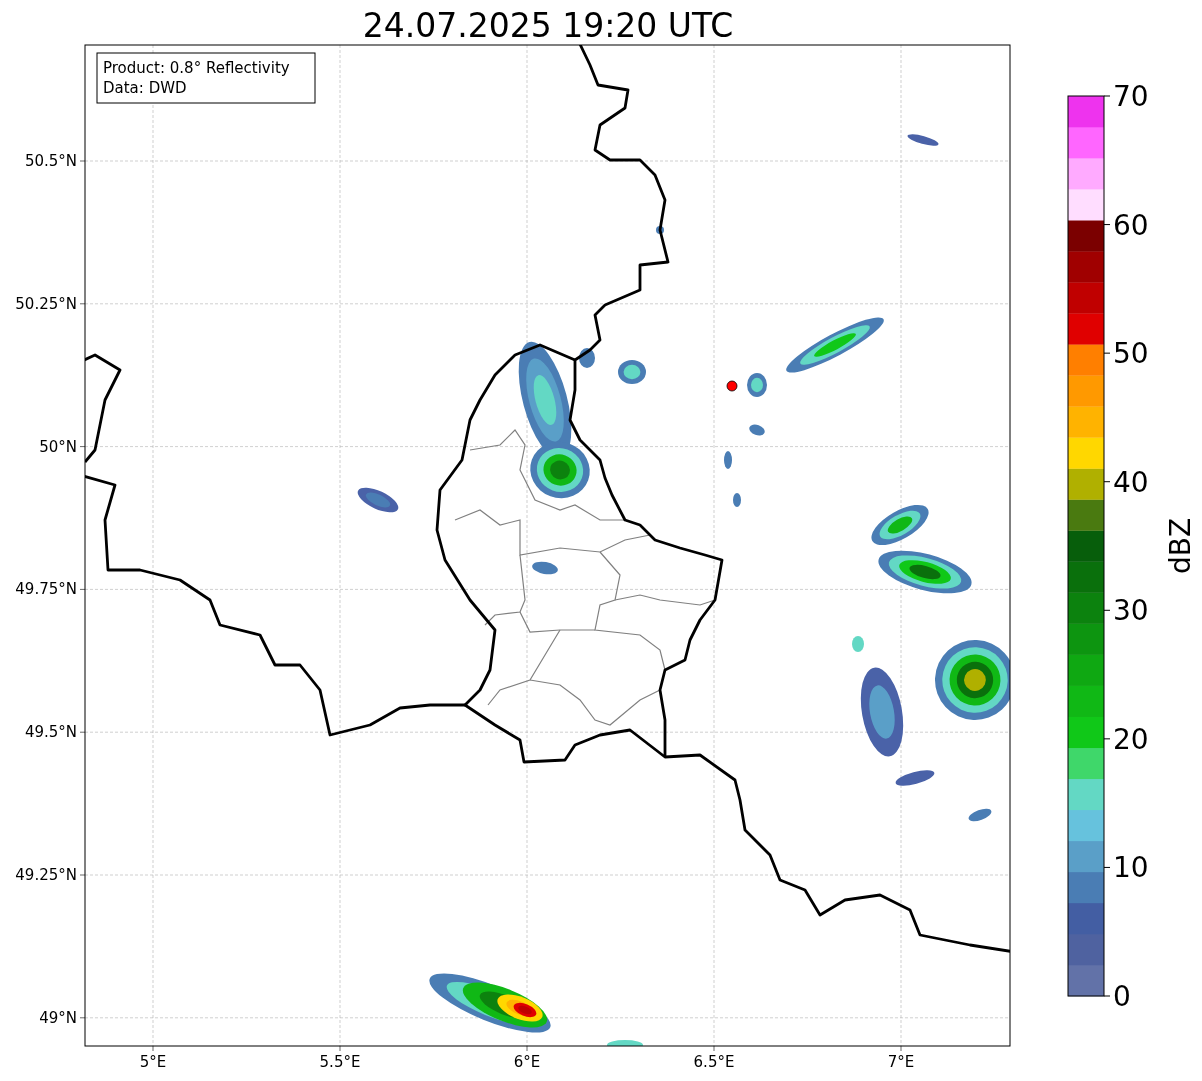 The width and height of the screenshot is (1202, 1081). What do you see at coordinates (153, 1062) in the screenshot?
I see `axis-tick-label: 5°E` at bounding box center [153, 1062].